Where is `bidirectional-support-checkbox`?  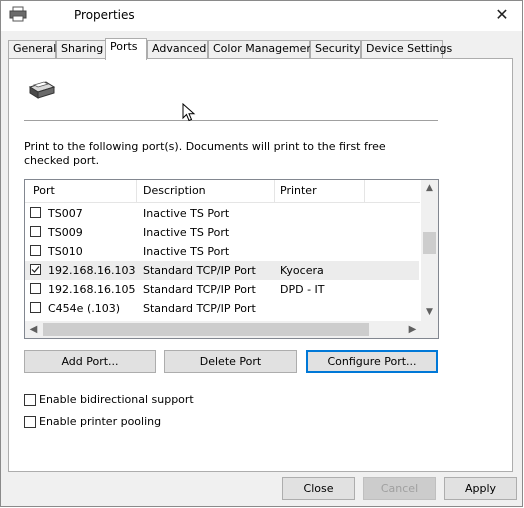 bidirectional-support-checkbox is located at coordinates (30, 400).